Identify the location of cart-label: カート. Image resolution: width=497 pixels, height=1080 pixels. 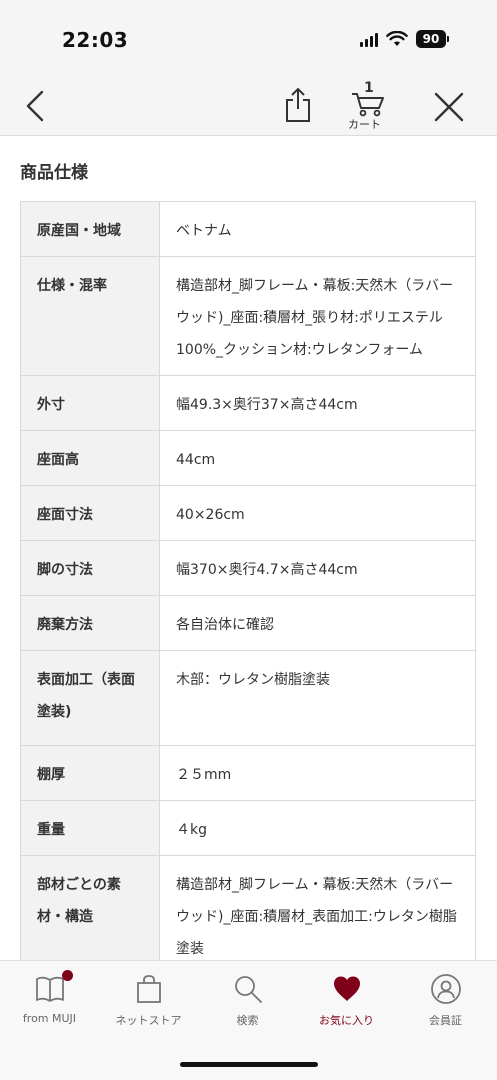
(364, 124).